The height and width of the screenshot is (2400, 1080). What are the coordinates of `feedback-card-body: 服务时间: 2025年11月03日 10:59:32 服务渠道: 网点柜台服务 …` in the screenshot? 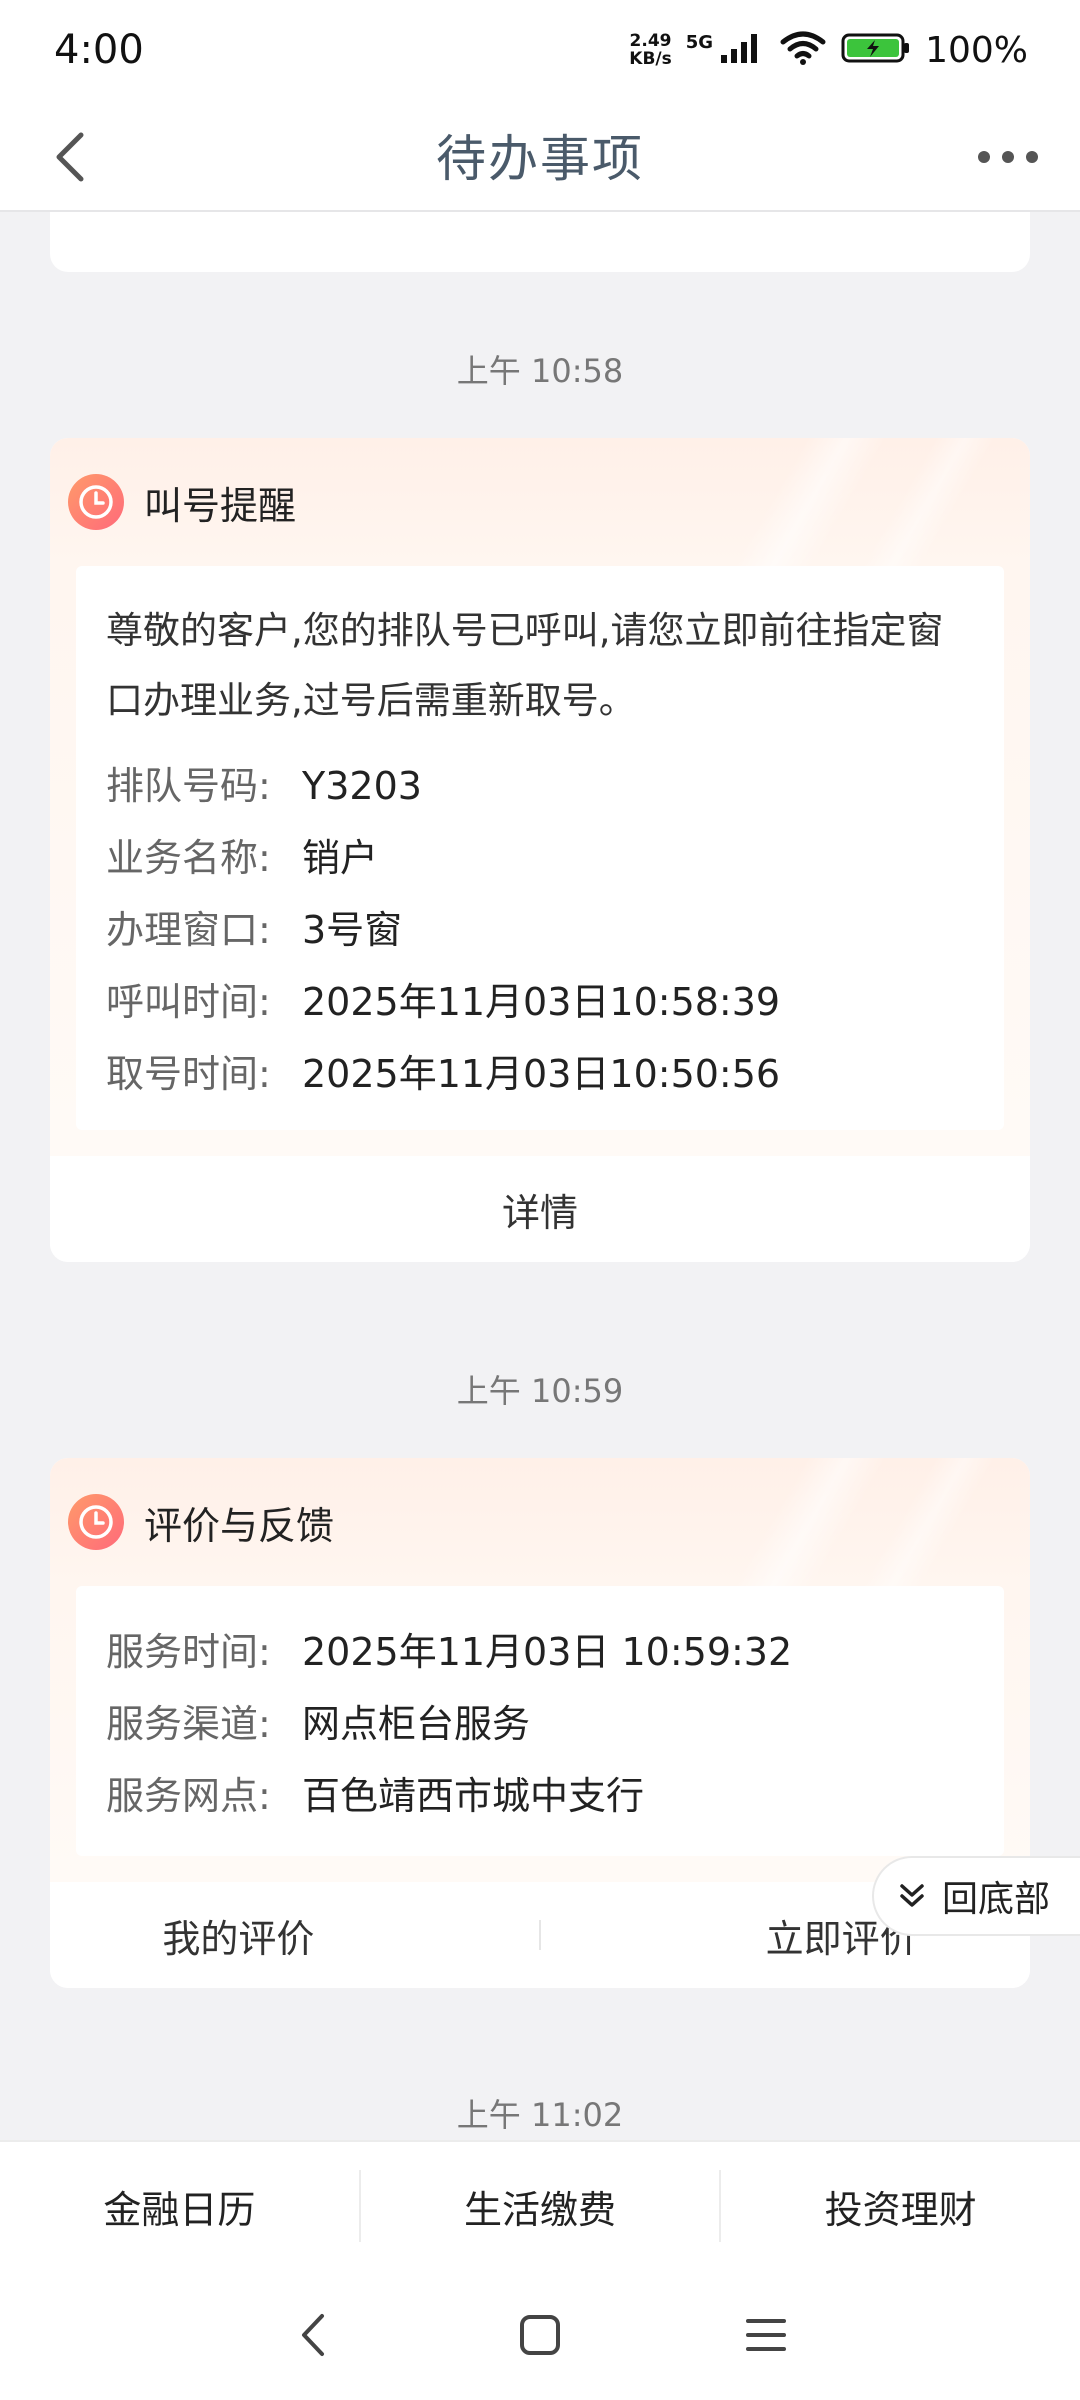 It's located at (540, 1721).